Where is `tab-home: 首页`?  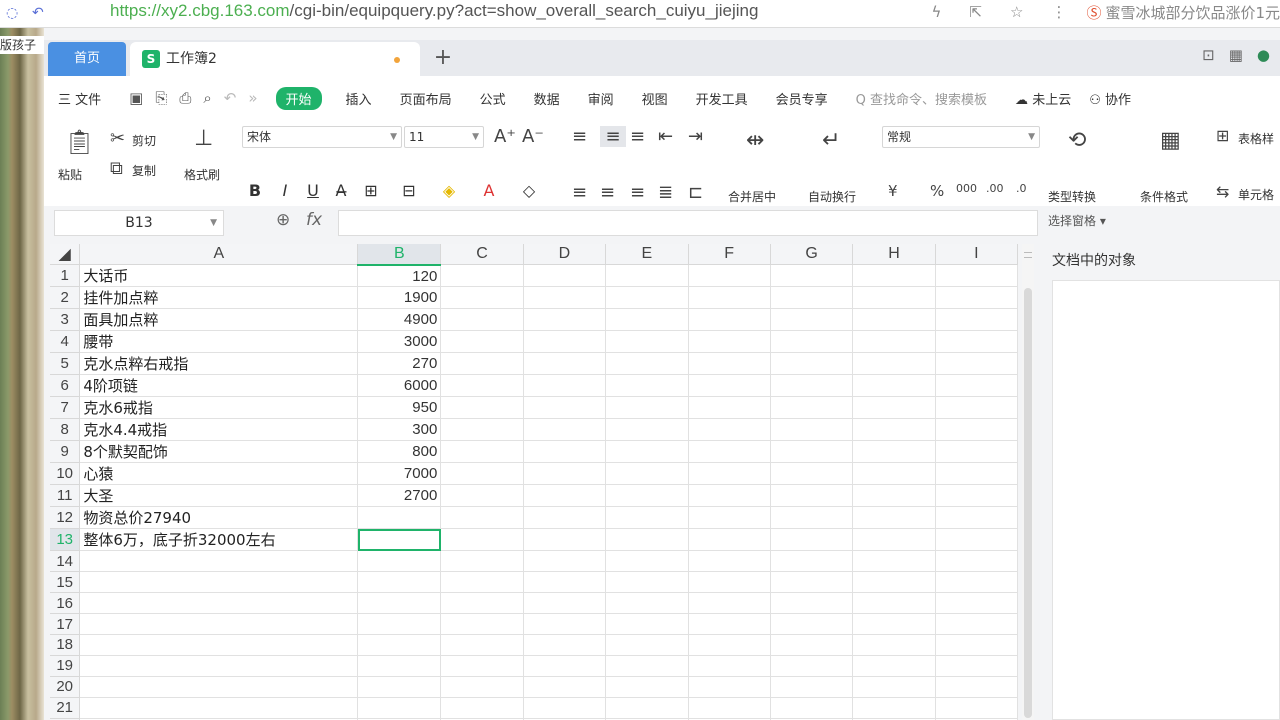
tab-home: 首页 is located at coordinates (87, 59).